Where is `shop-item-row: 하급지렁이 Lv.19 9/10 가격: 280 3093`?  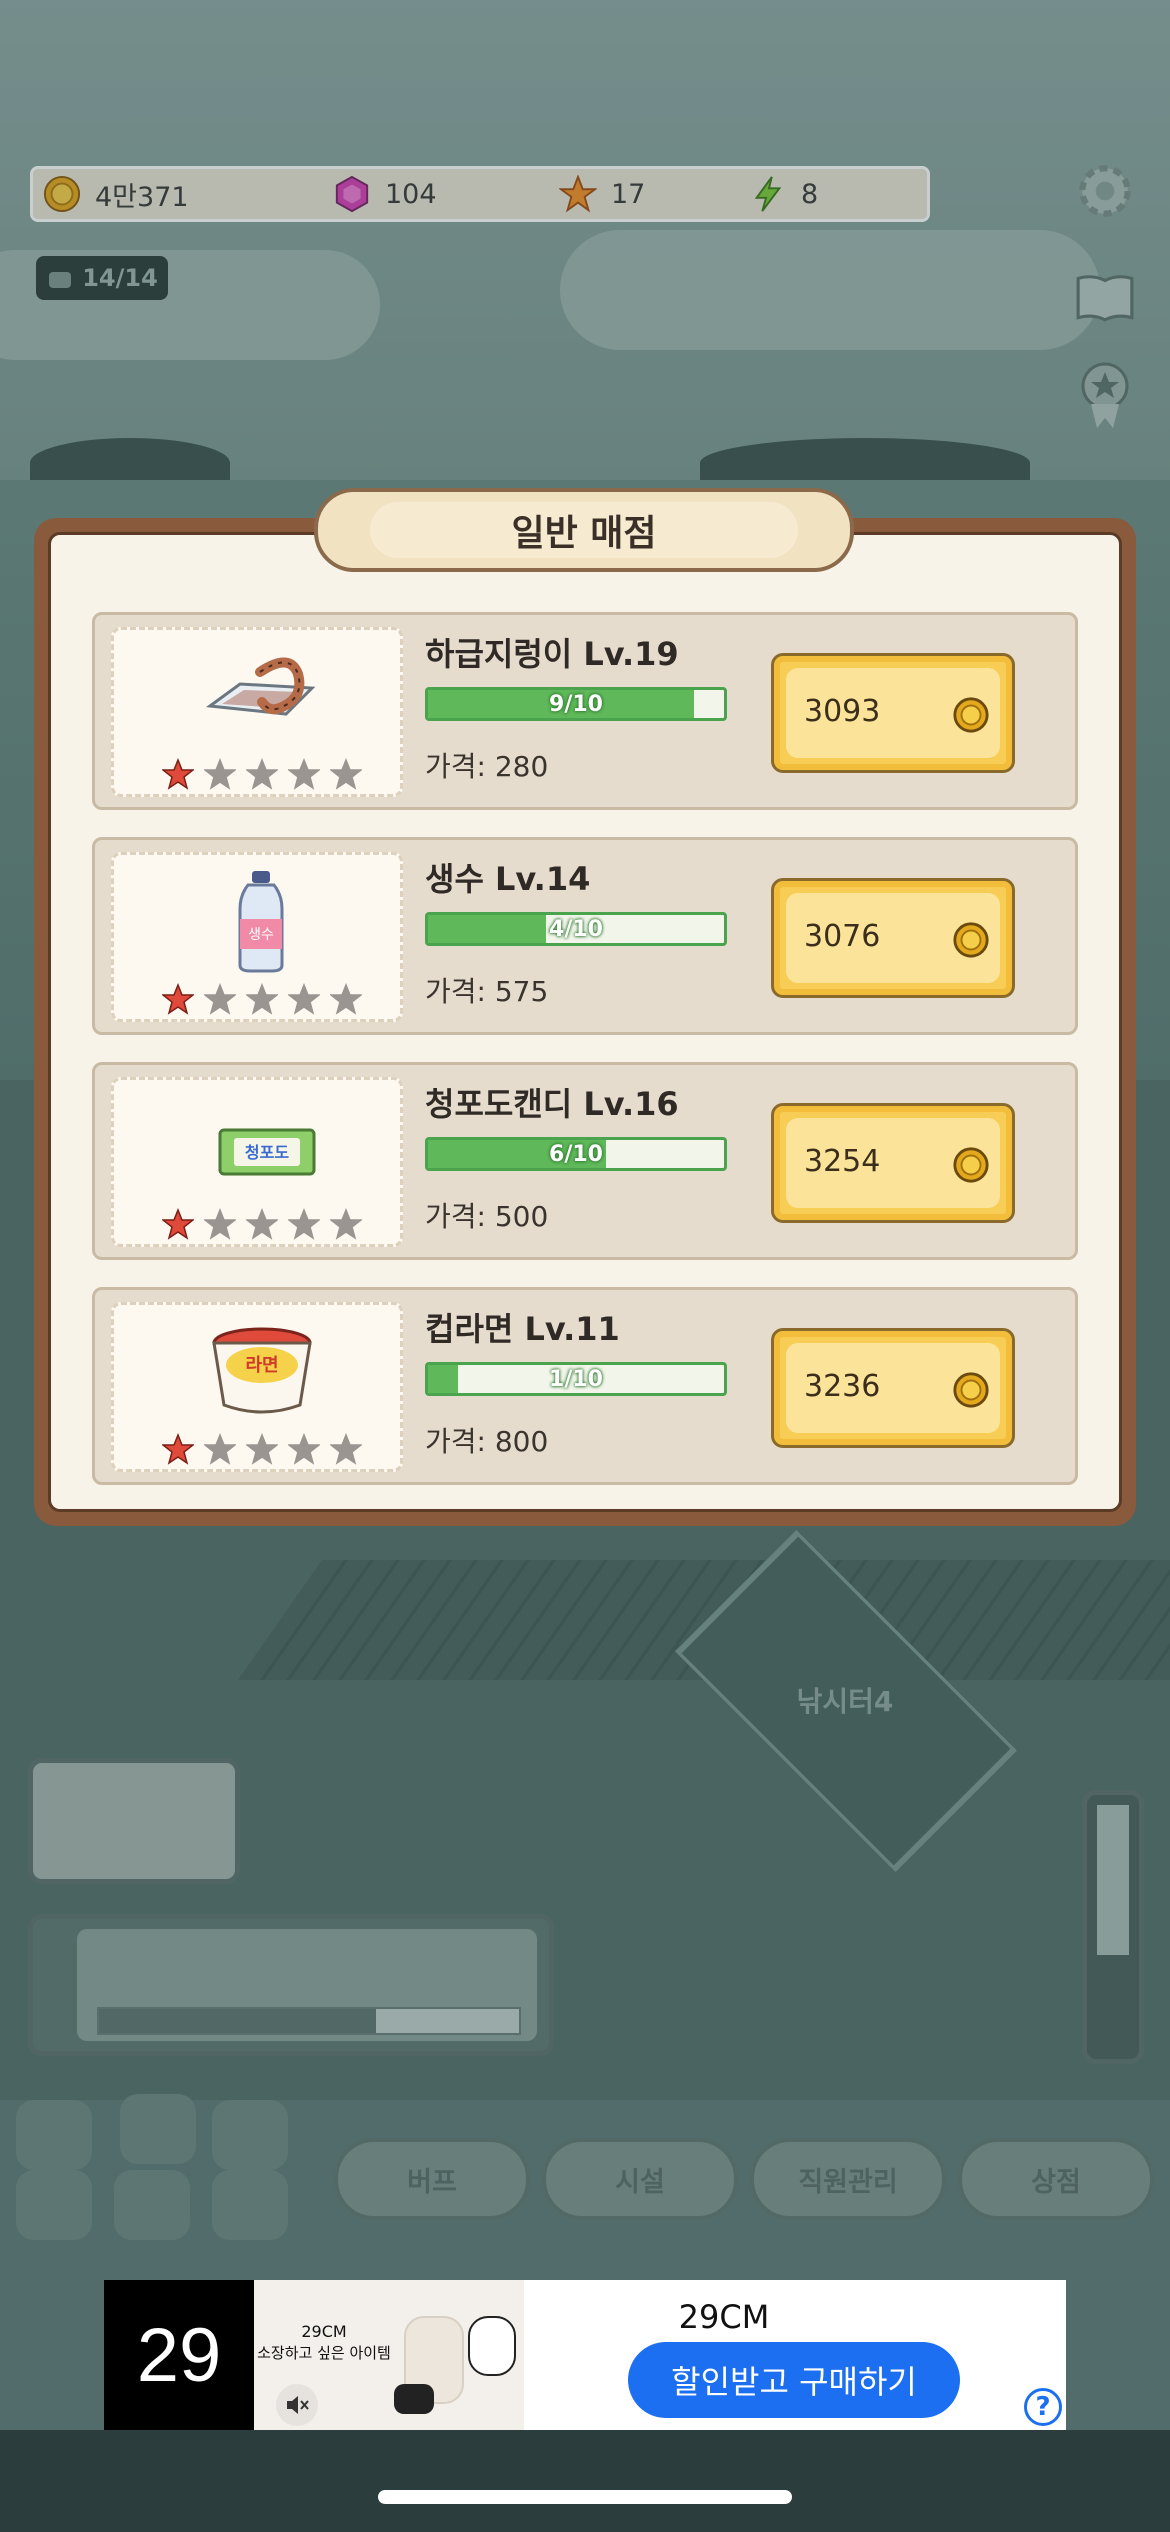
shop-item-row: 하급지렁이 Lv.19 9/10 가격: 280 3093 is located at coordinates (585, 711).